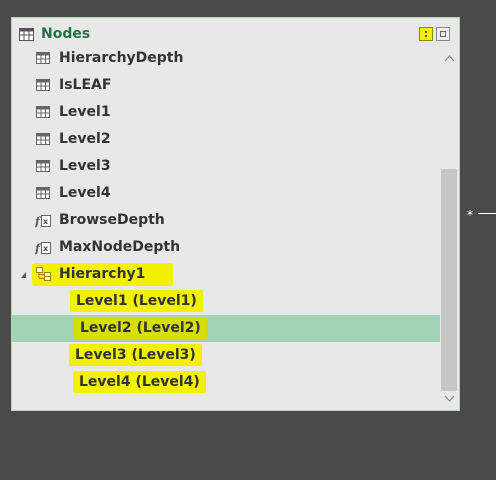 Image resolution: width=496 pixels, height=480 pixels. Describe the element at coordinates (85, 139) in the screenshot. I see `field-label: Level2` at that location.